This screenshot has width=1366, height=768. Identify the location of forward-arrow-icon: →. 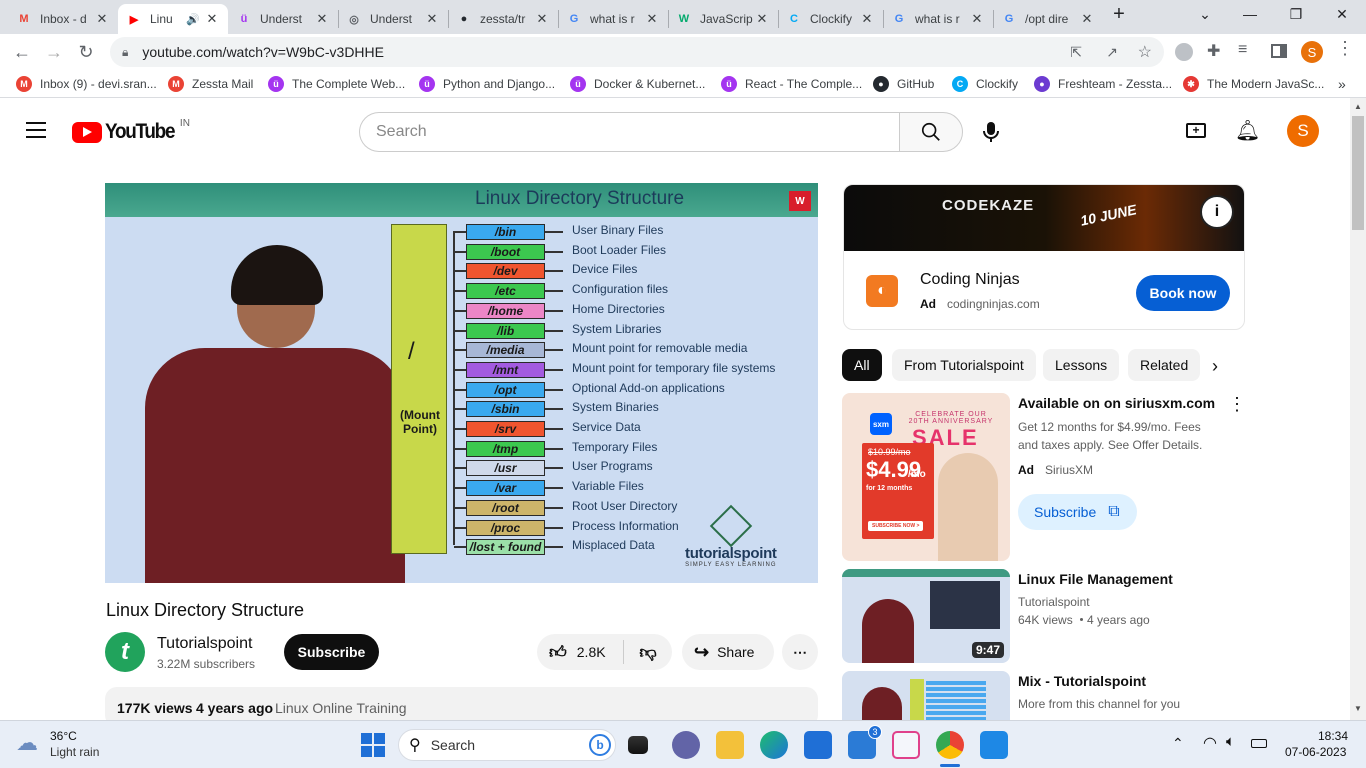
(54, 52).